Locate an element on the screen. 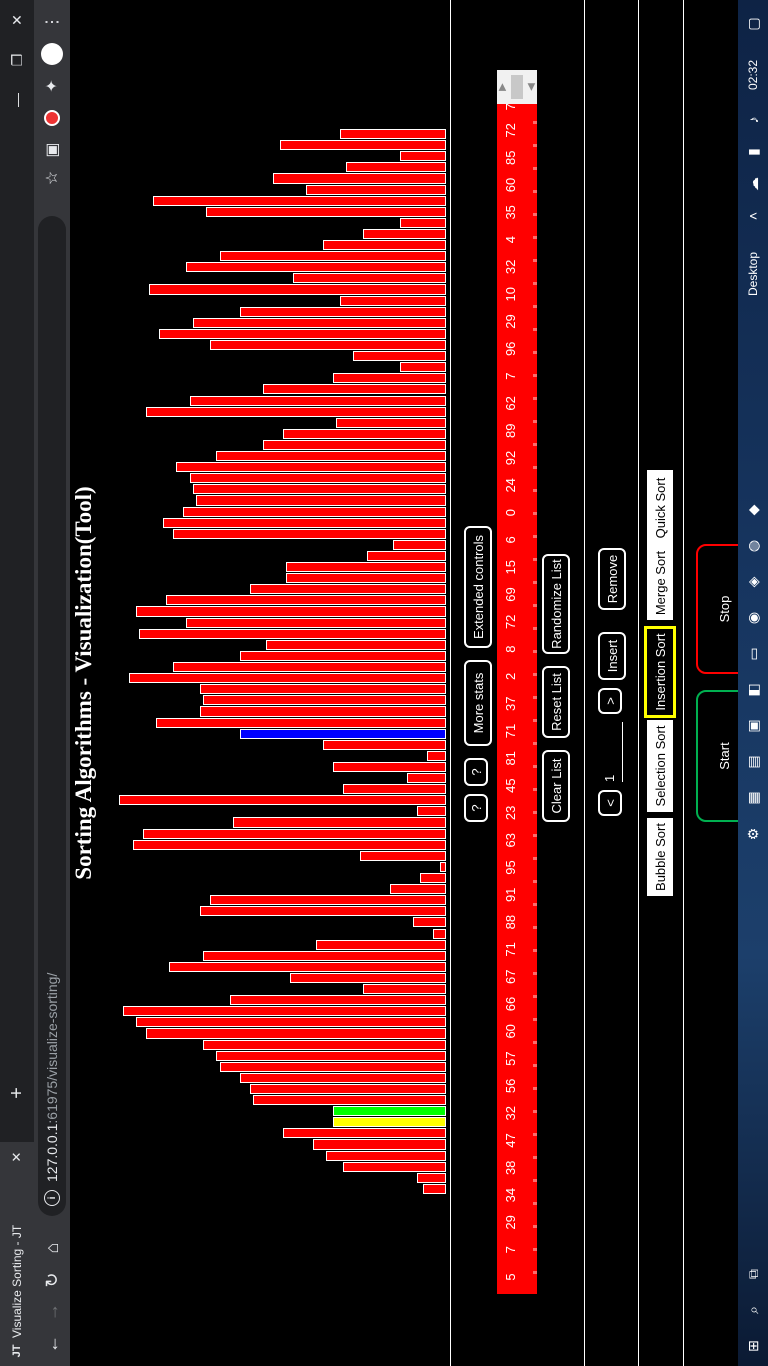 This screenshot has width=768, height=1366. remove-button: Remove is located at coordinates (612, 579).